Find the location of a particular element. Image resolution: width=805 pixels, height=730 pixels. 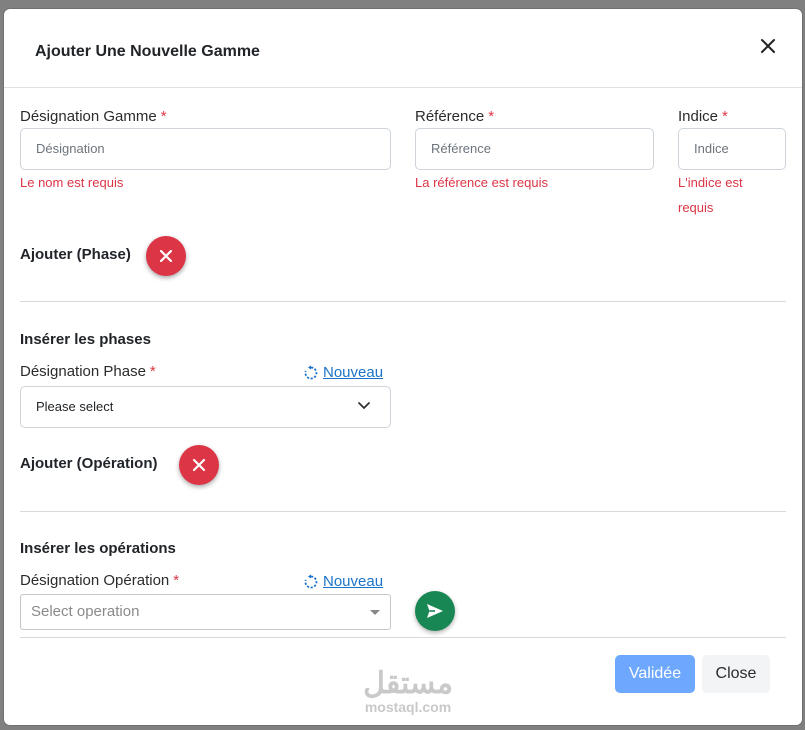

select-placeholder: Select operation is located at coordinates (85, 611).